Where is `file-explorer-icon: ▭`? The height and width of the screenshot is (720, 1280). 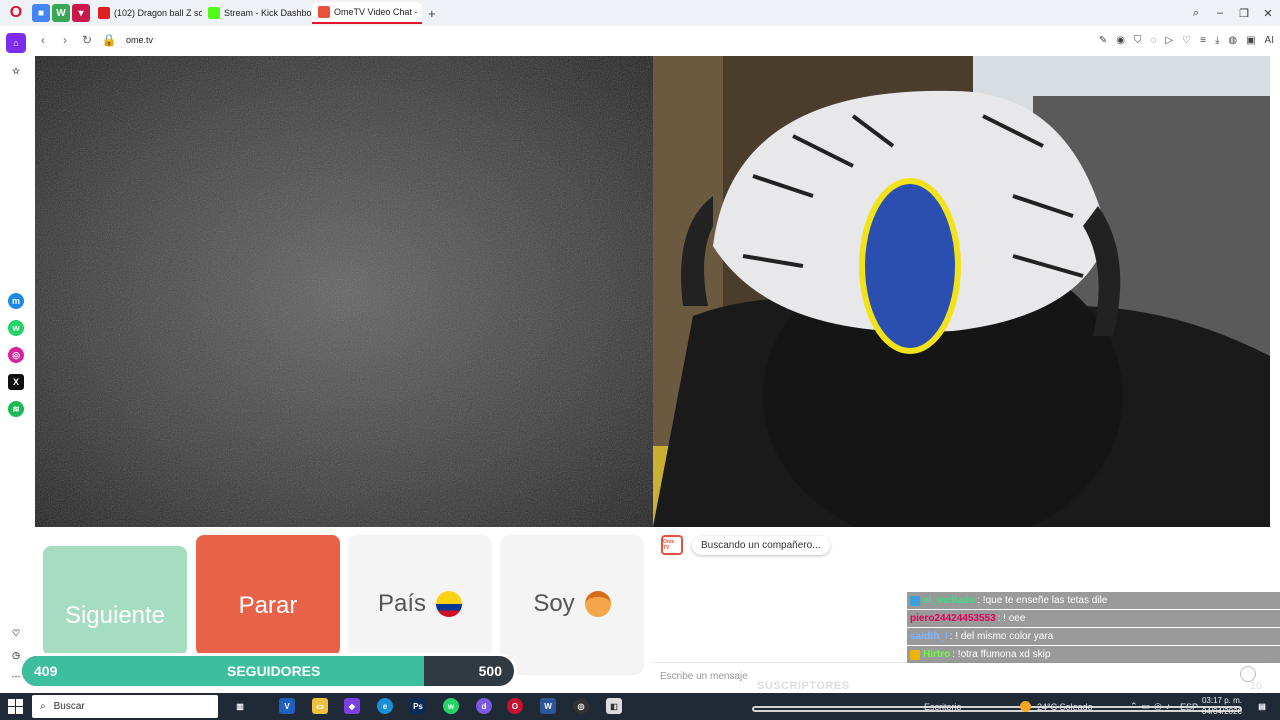 file-explorer-icon: ▭ is located at coordinates (320, 706).